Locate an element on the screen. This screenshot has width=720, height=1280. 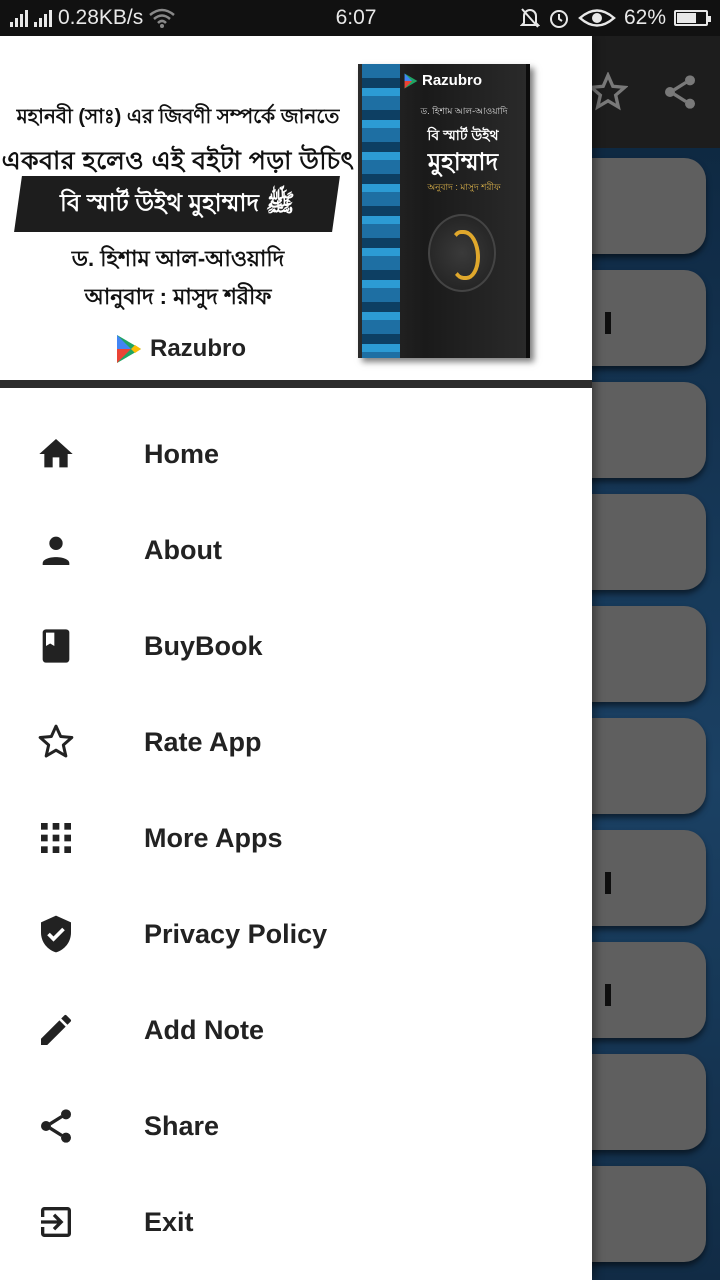
status-right: 62% is located at coordinates (615, 18).